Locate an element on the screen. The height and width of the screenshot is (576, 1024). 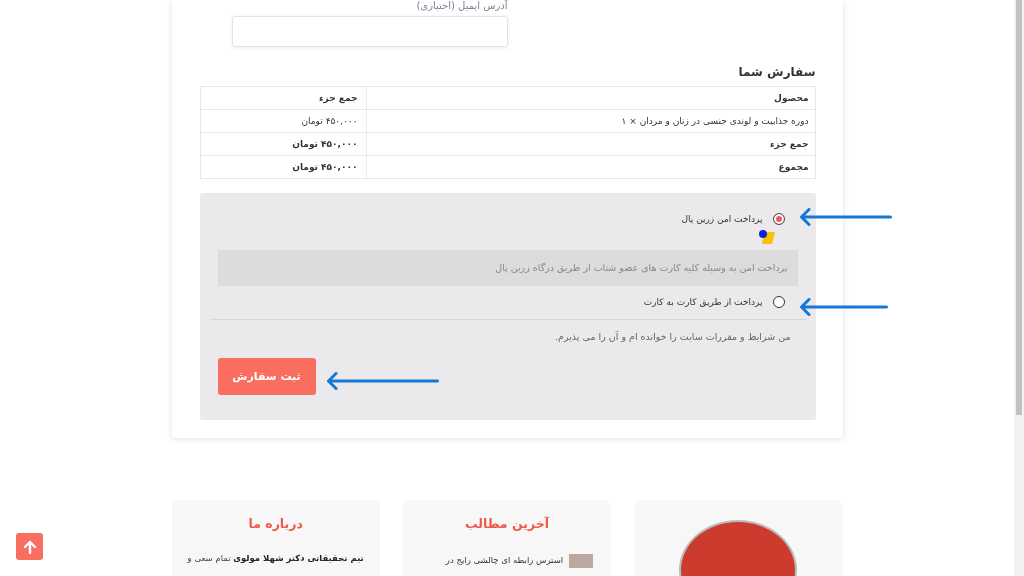
terms-text: من شرایط و مقررات سایت را خوانده ام و آن را می پذیرم. is located at coordinates (672, 337).